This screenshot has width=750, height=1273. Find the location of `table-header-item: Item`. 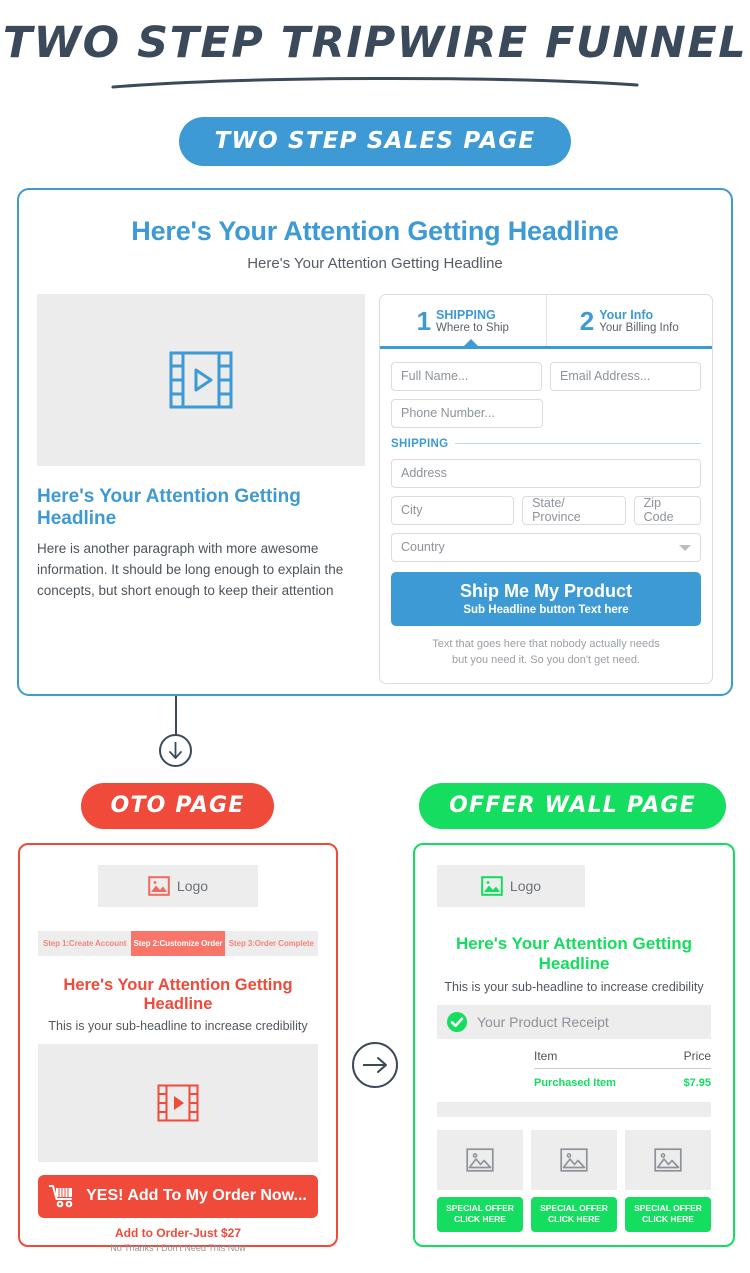

table-header-item: Item is located at coordinates (546, 1056).